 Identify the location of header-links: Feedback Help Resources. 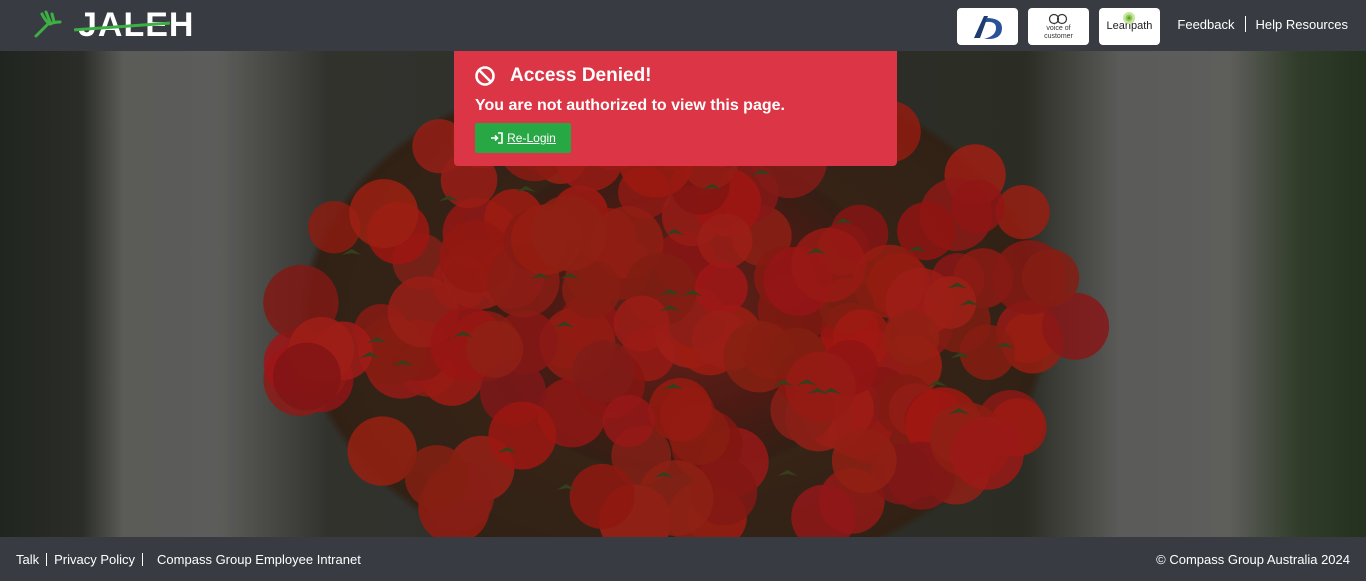
(1262, 24).